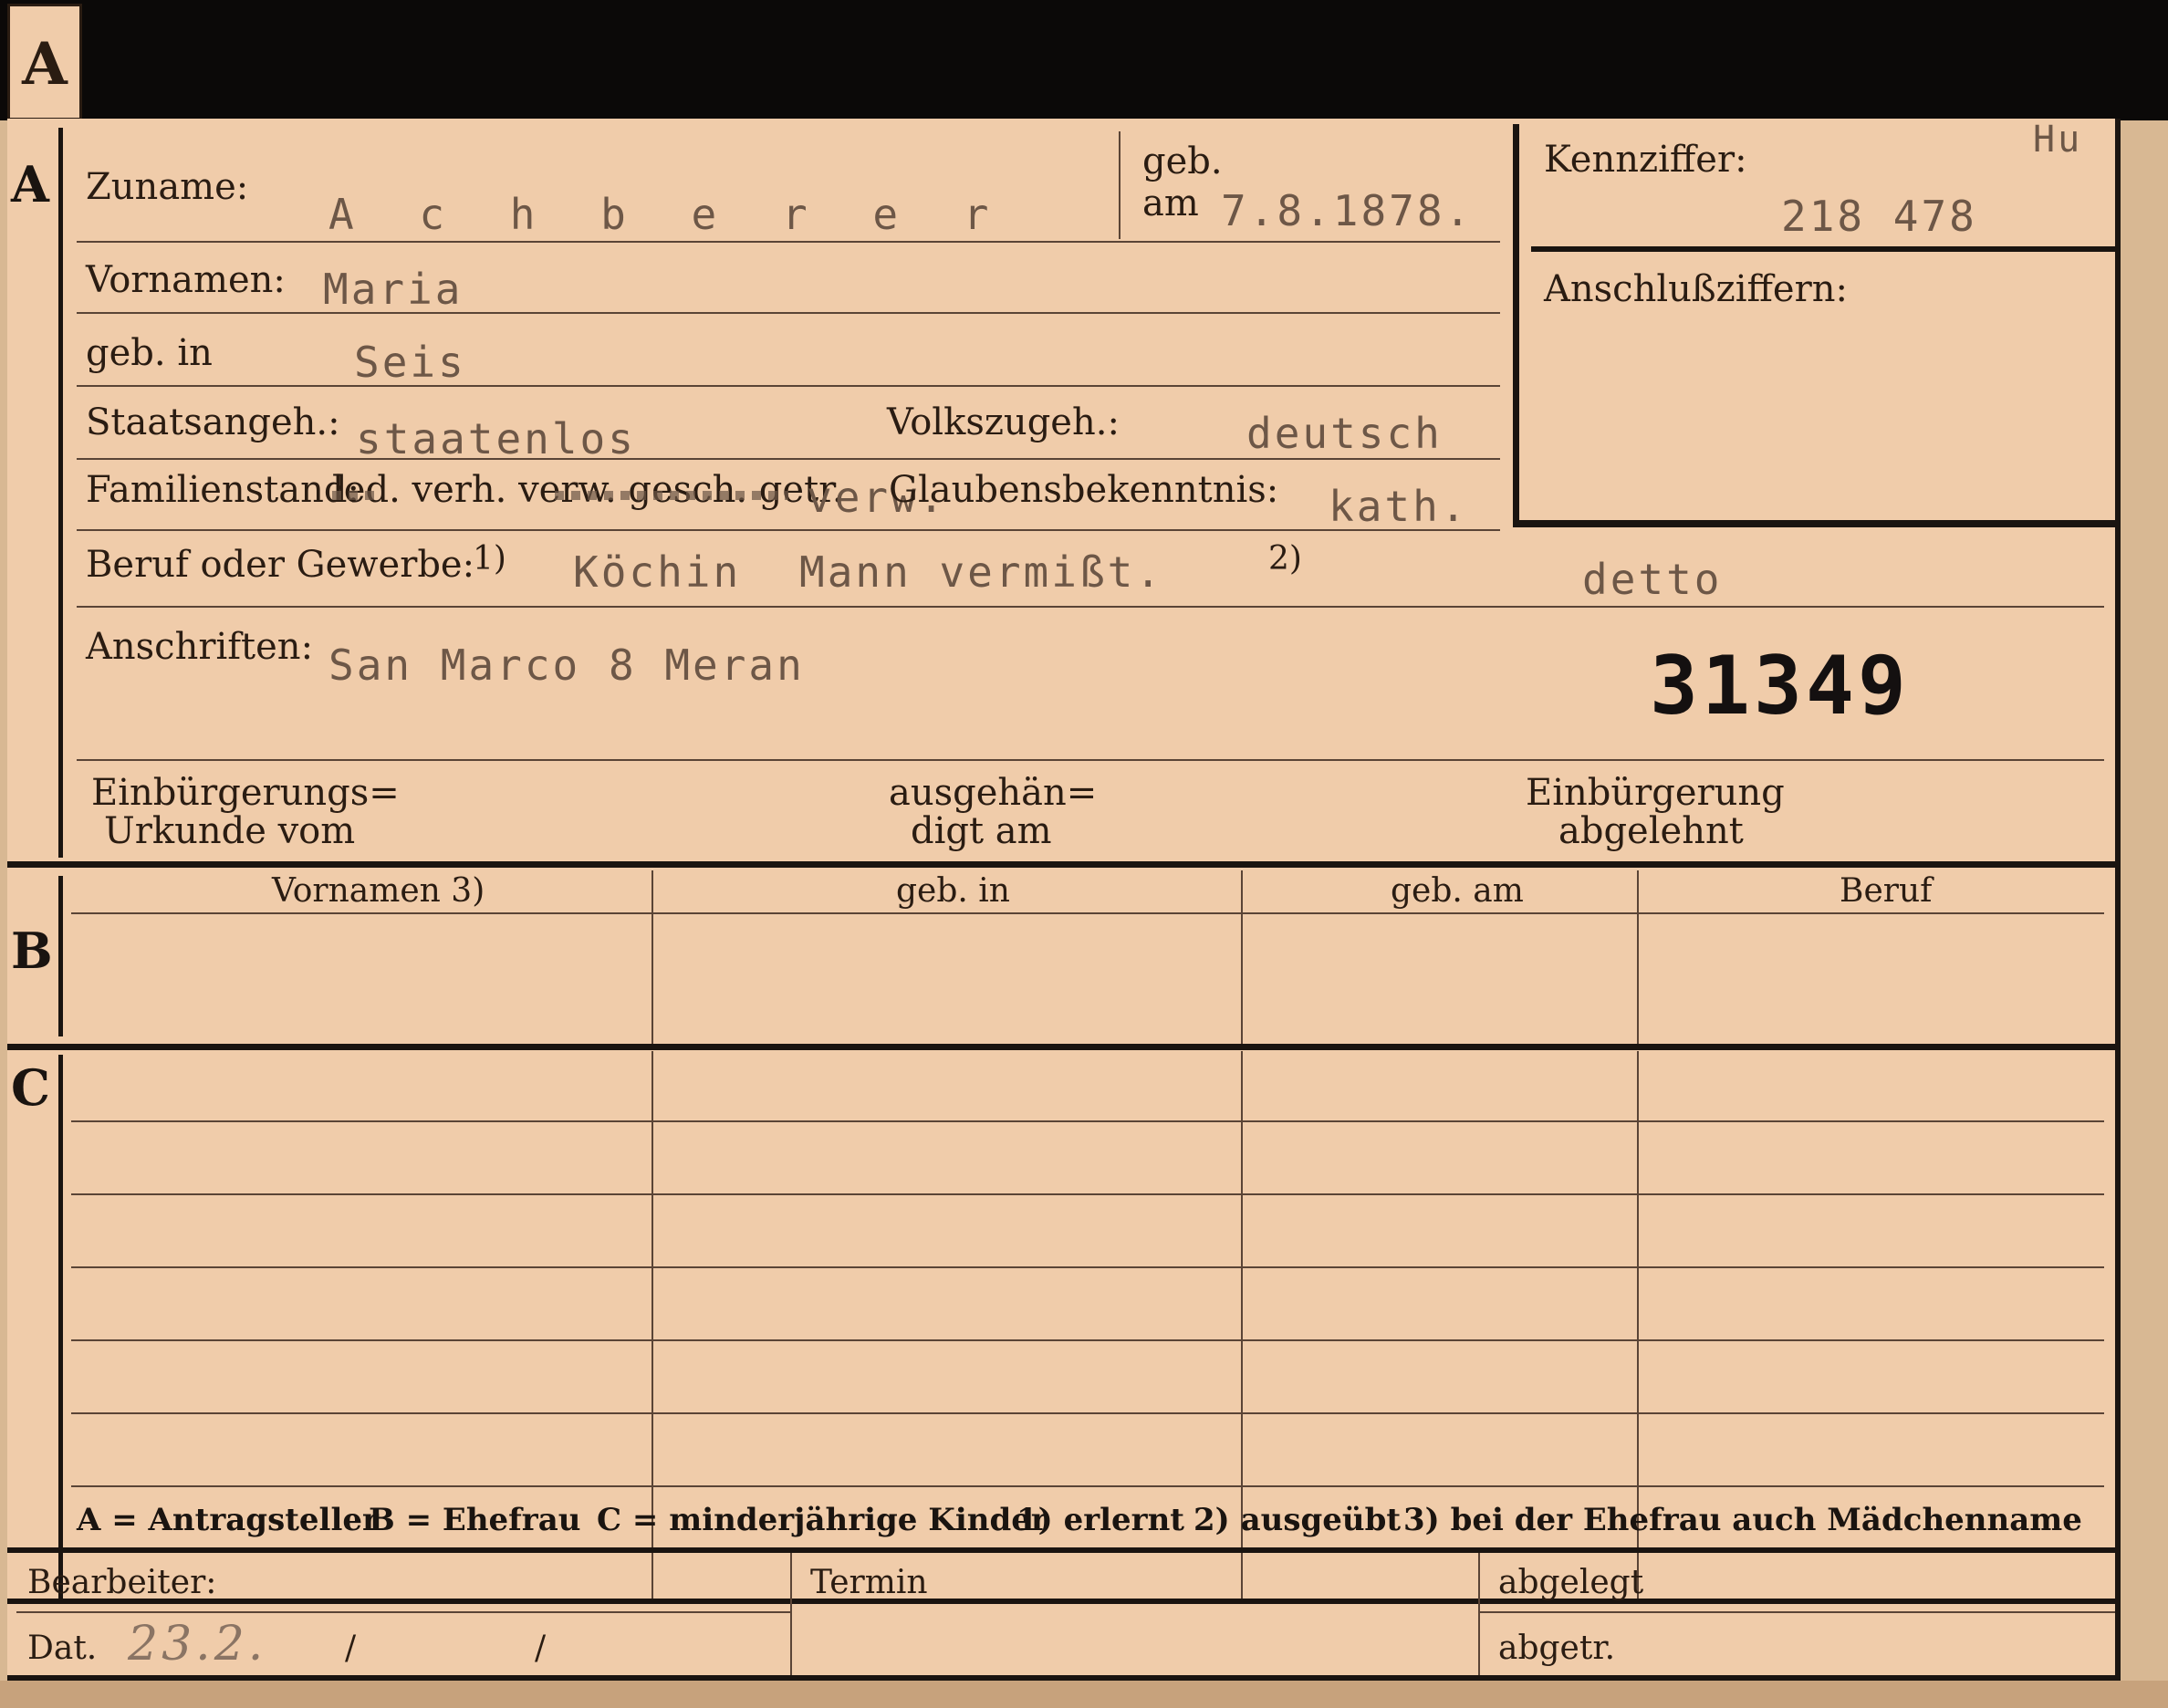  What do you see at coordinates (1084, 490) in the screenshot?
I see `religion-label: Glaubensbekenntnis:` at bounding box center [1084, 490].